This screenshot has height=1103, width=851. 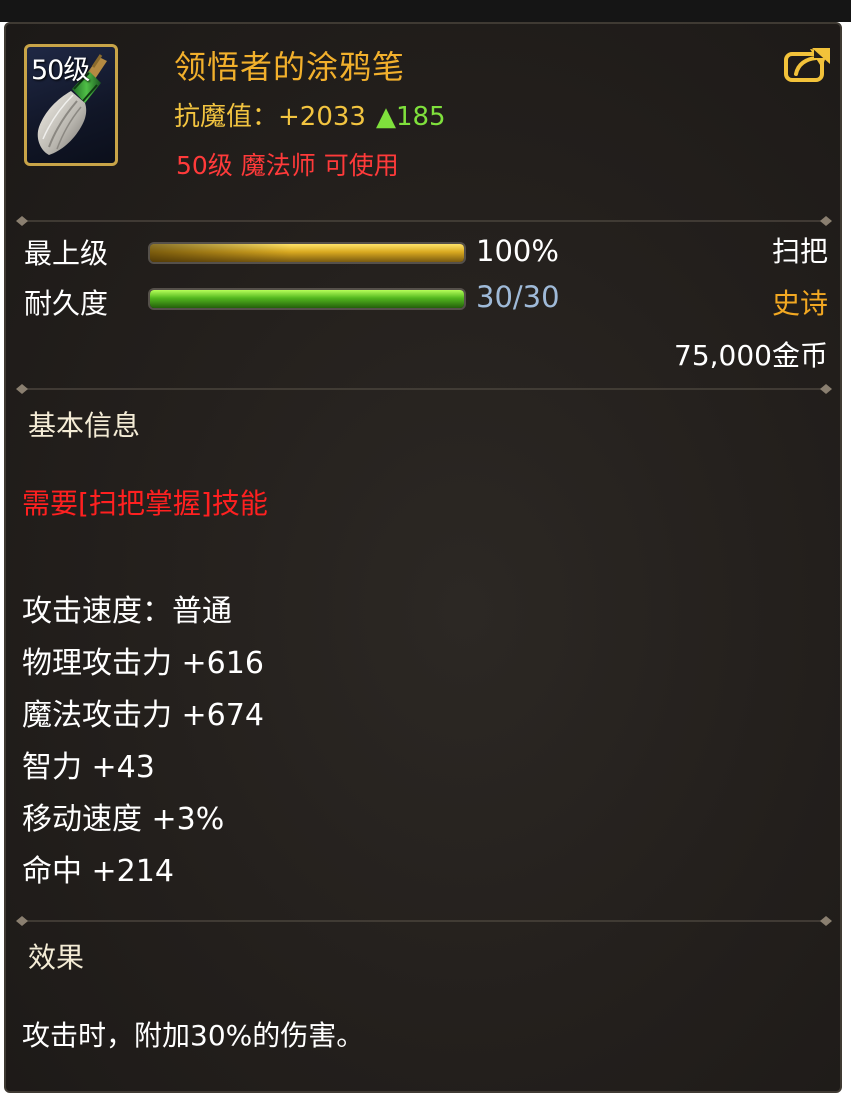 What do you see at coordinates (425, 11) in the screenshot?
I see `window-top-strip` at bounding box center [425, 11].